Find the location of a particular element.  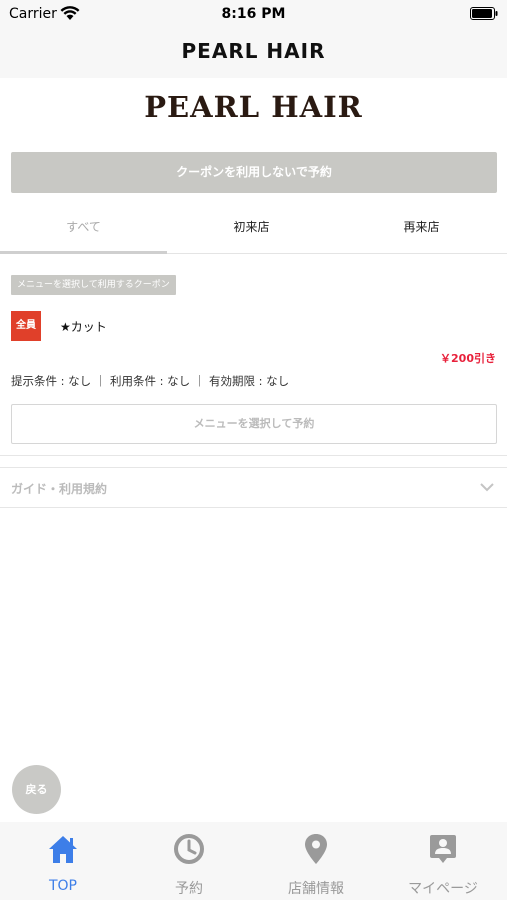

back-button: 戻る is located at coordinates (36, 789).